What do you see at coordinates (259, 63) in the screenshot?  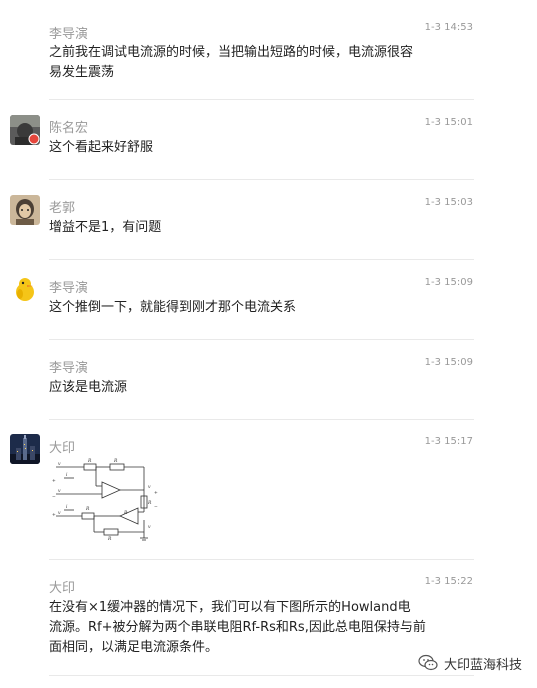 I see `message-text: 之前我在调试电流源的时候，当把输出短路的时候，电流源很容 易发生震荡` at bounding box center [259, 63].